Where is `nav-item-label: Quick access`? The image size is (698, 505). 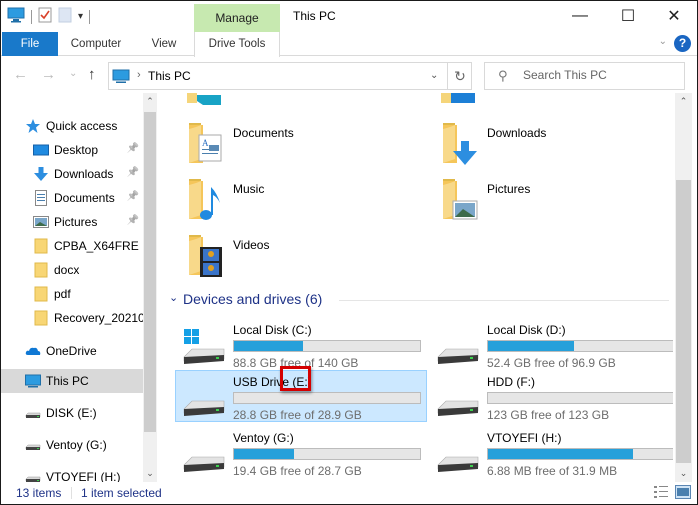
nav-item-label: Quick access is located at coordinates (82, 126).